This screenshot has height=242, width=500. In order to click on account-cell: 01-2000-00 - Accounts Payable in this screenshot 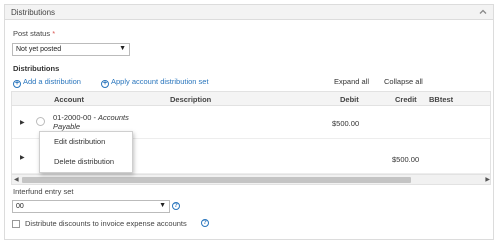, I will do `click(98, 122)`.